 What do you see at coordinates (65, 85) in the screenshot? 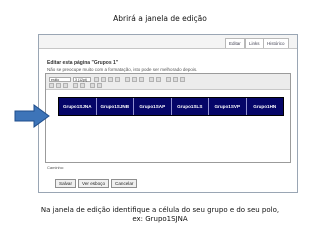
I see `paste-button` at bounding box center [65, 85].